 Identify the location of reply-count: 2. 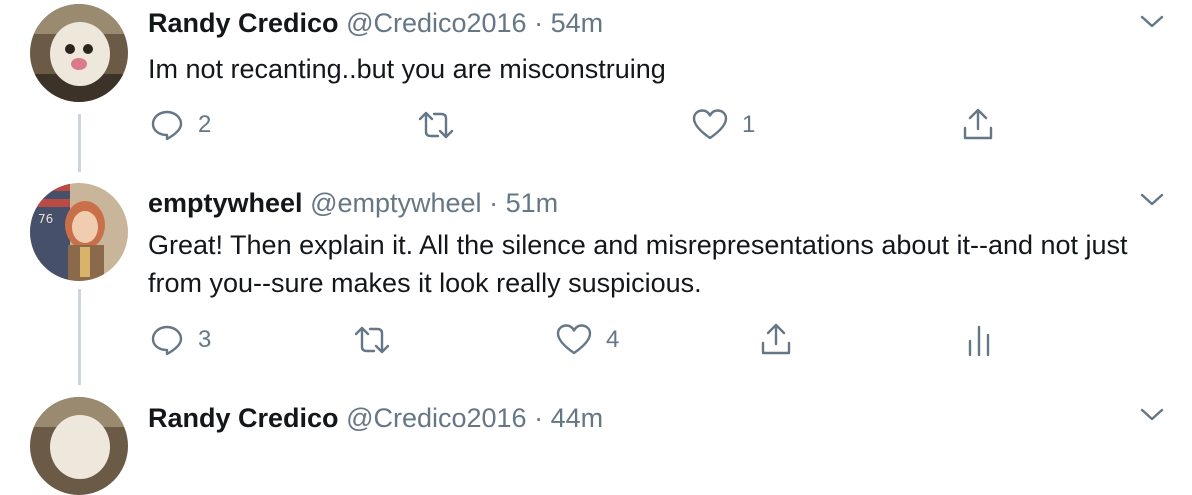
(205, 124).